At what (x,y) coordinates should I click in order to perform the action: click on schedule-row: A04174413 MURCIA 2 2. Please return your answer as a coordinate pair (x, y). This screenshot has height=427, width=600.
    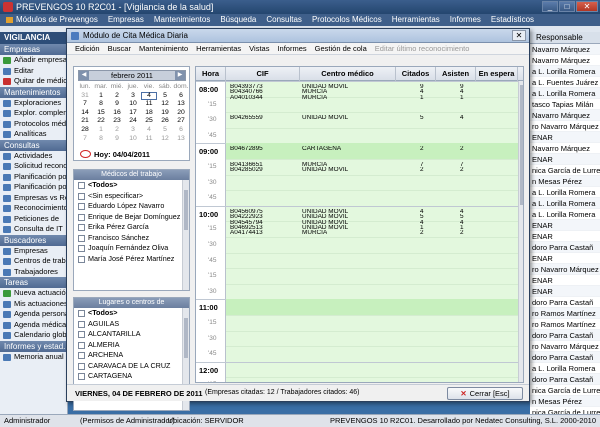
    Looking at the image, I should click on (359, 232).